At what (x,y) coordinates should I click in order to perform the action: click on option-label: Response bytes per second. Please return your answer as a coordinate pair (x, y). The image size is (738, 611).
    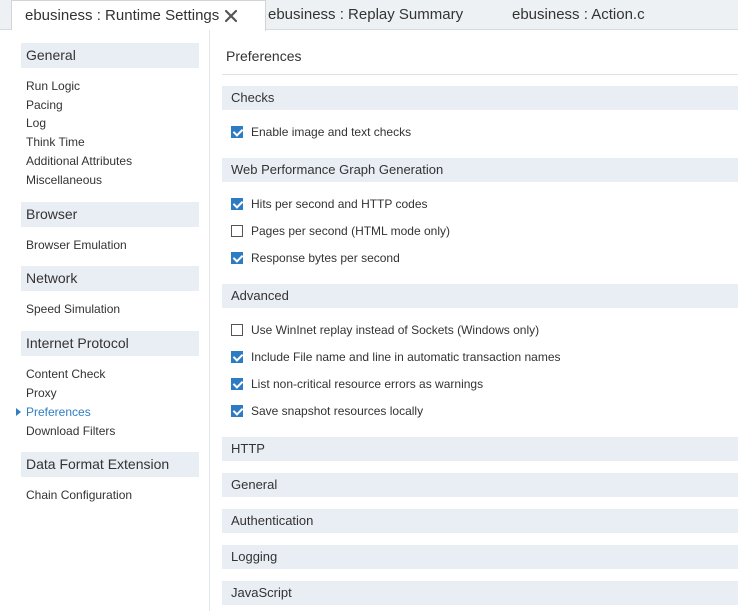
    Looking at the image, I should click on (325, 258).